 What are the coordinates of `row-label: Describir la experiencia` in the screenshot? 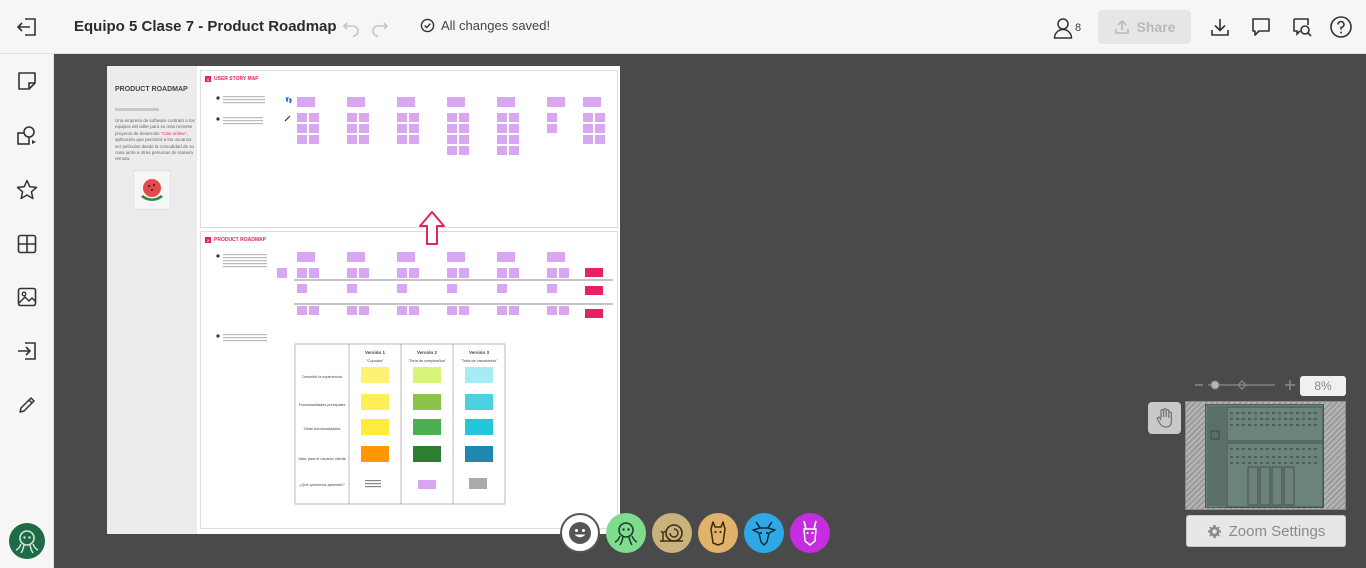 It's located at (322, 377).